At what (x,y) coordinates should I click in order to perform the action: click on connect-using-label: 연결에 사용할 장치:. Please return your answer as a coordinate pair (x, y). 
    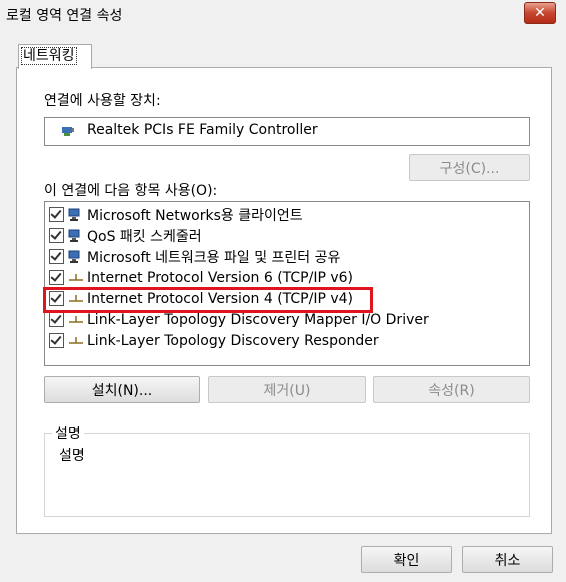
    Looking at the image, I should click on (102, 101).